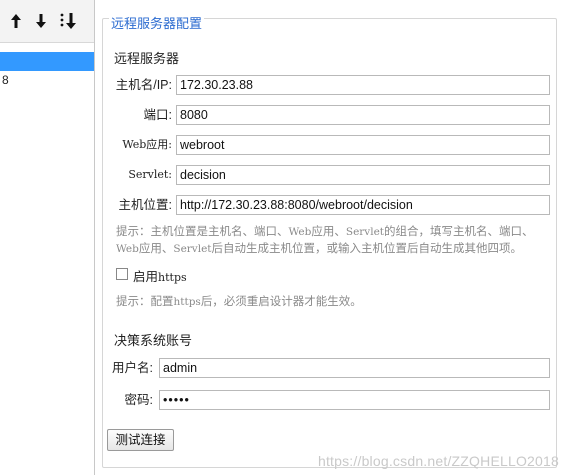  I want to click on servlet-input: decision, so click(363, 175).